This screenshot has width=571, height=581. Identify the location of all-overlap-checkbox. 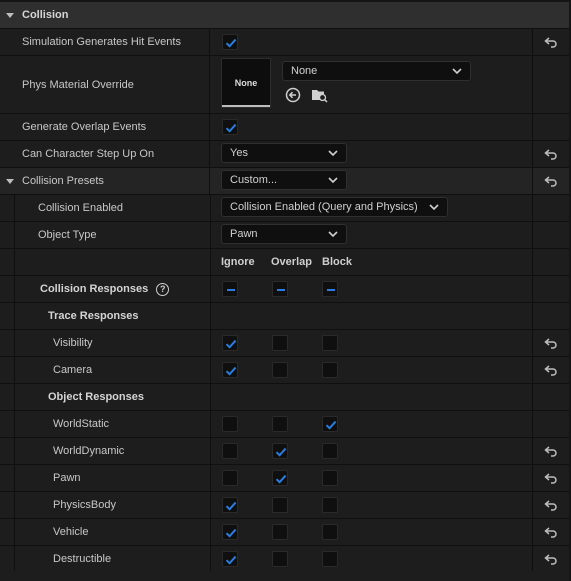
(280, 289).